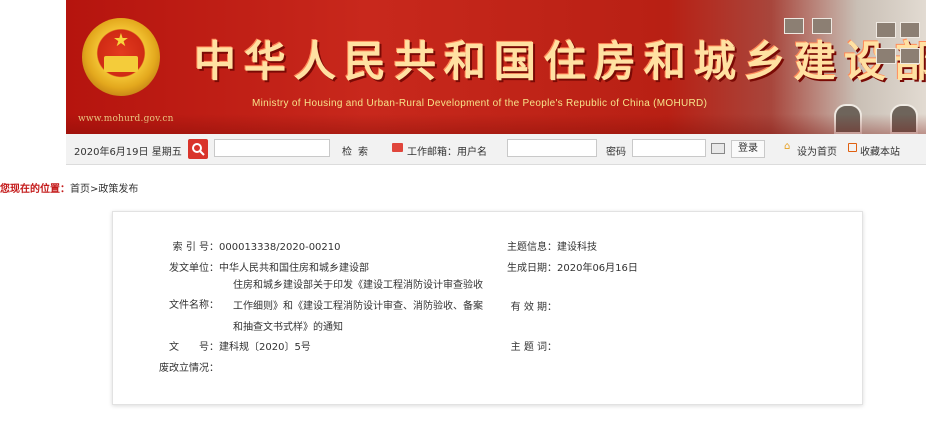 The image size is (952, 432). What do you see at coordinates (532, 247) in the screenshot?
I see `topic-label: 主题信息：` at bounding box center [532, 247].